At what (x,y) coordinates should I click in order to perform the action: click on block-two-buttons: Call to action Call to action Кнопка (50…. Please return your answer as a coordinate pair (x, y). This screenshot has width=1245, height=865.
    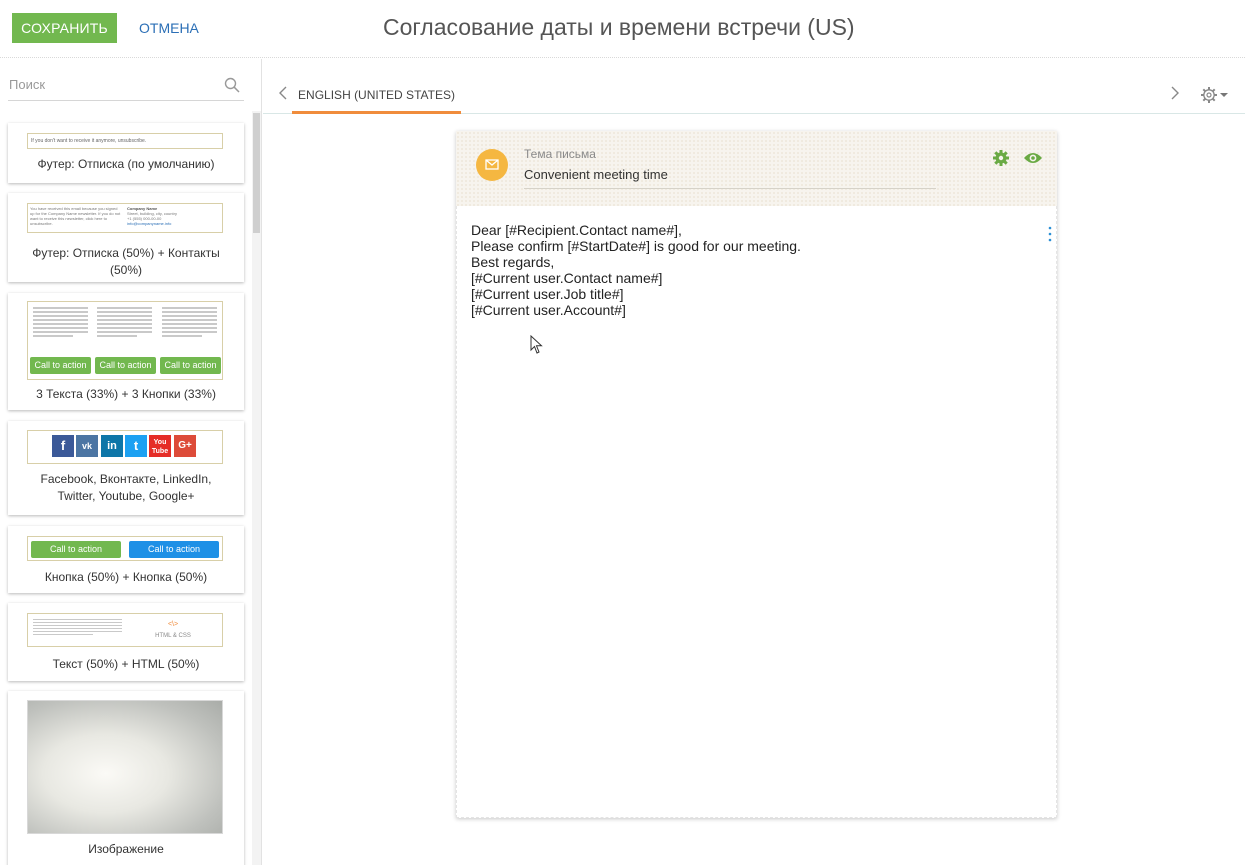
    Looking at the image, I should click on (126, 559).